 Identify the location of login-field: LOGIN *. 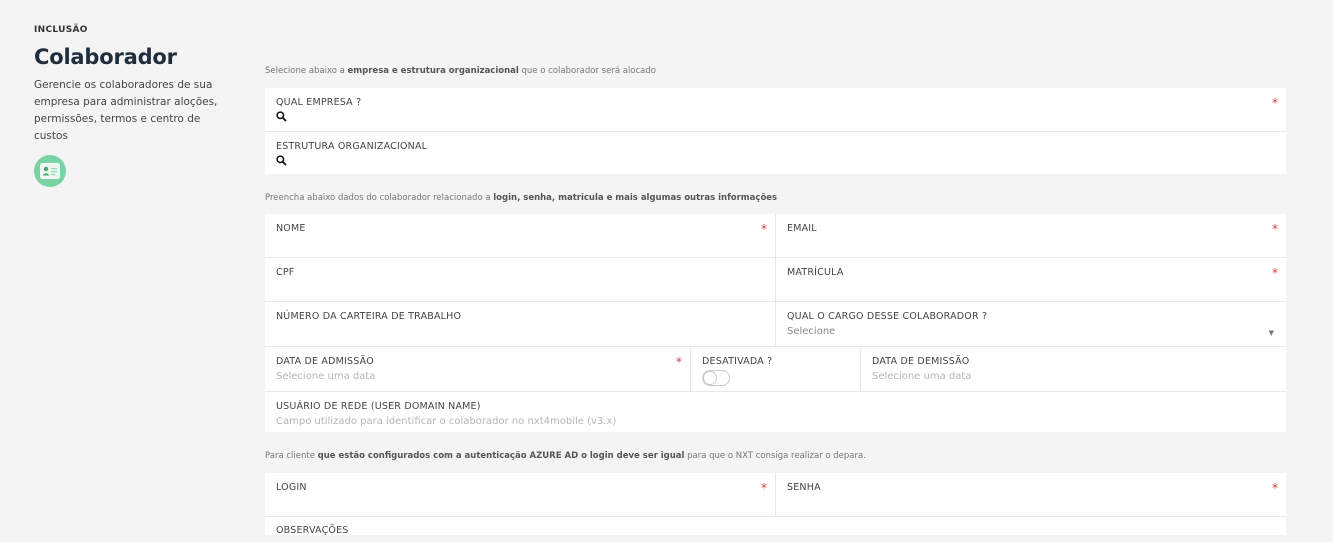
(520, 494).